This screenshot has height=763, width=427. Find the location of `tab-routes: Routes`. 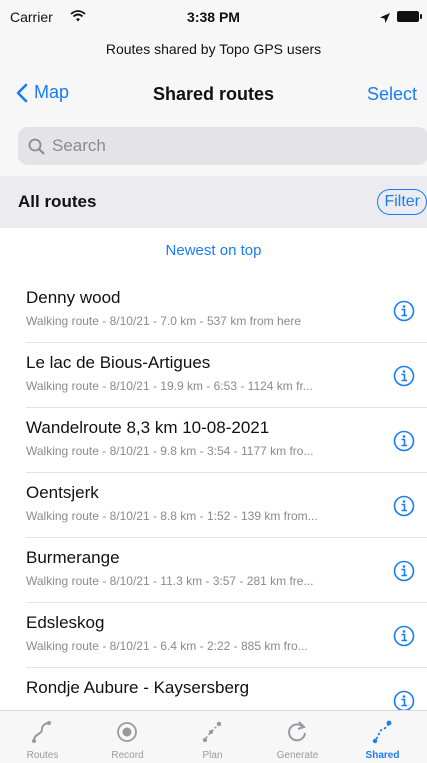

tab-routes: Routes is located at coordinates (42, 737).